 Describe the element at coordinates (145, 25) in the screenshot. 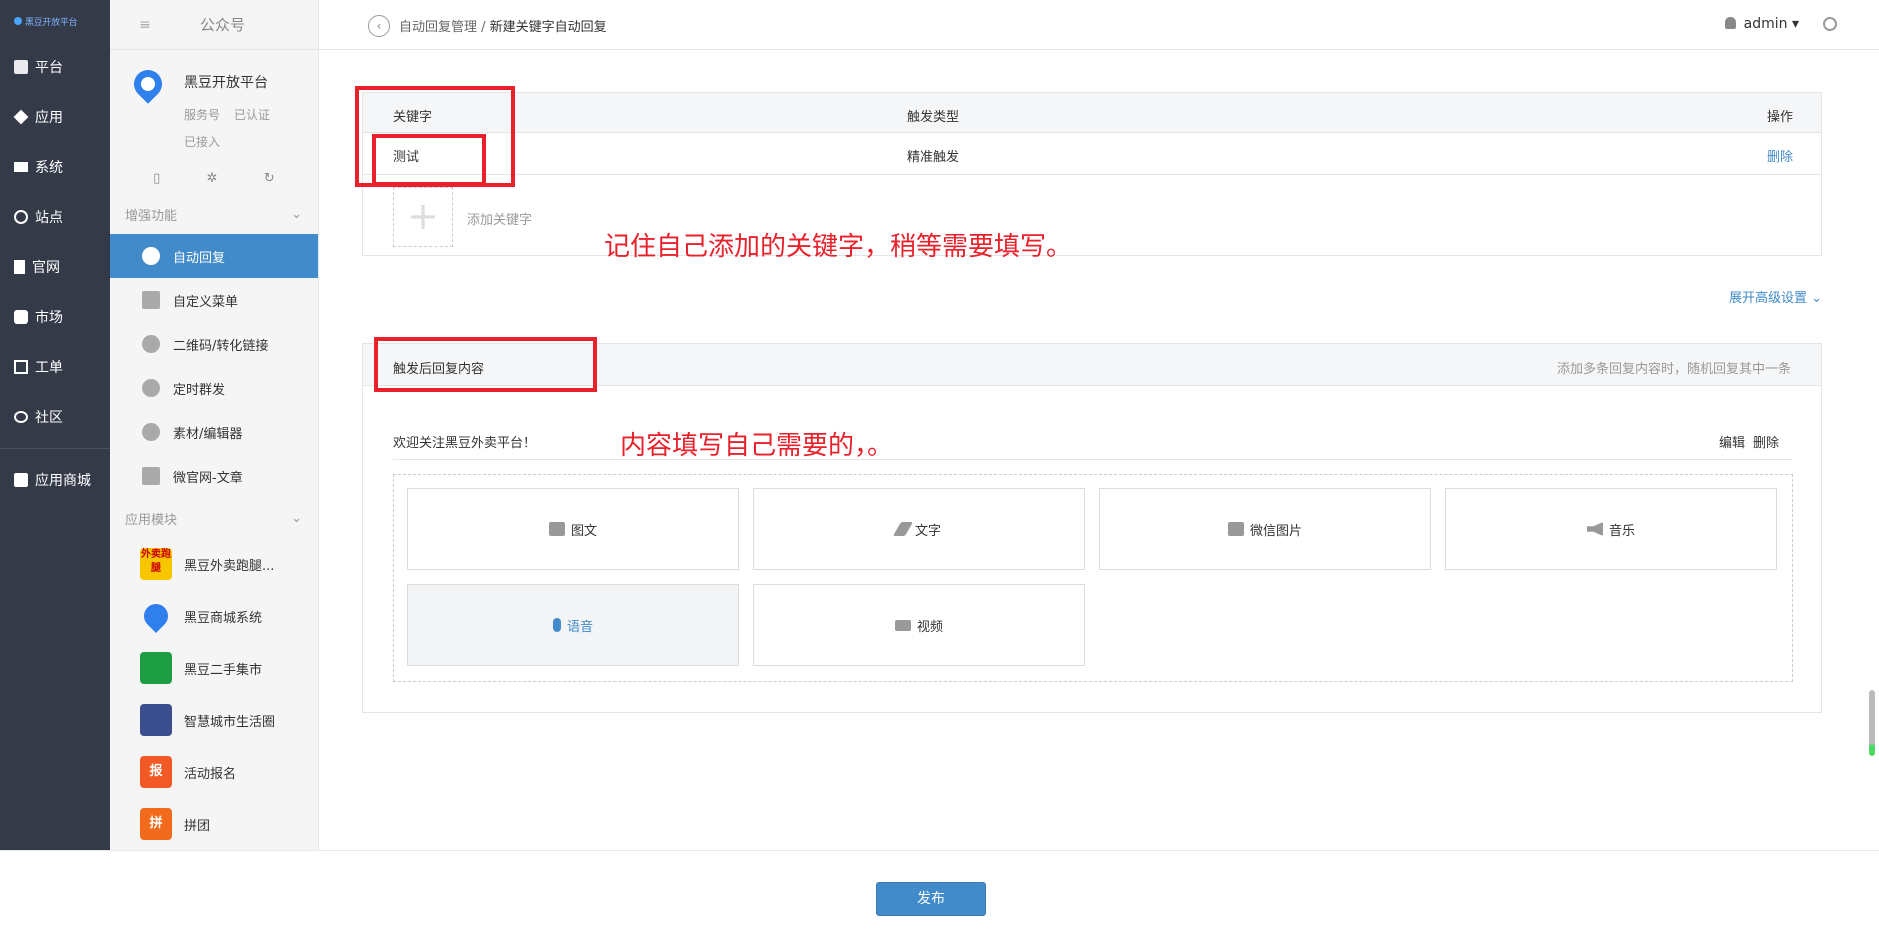

I see `hamburger-icon: ≡` at that location.